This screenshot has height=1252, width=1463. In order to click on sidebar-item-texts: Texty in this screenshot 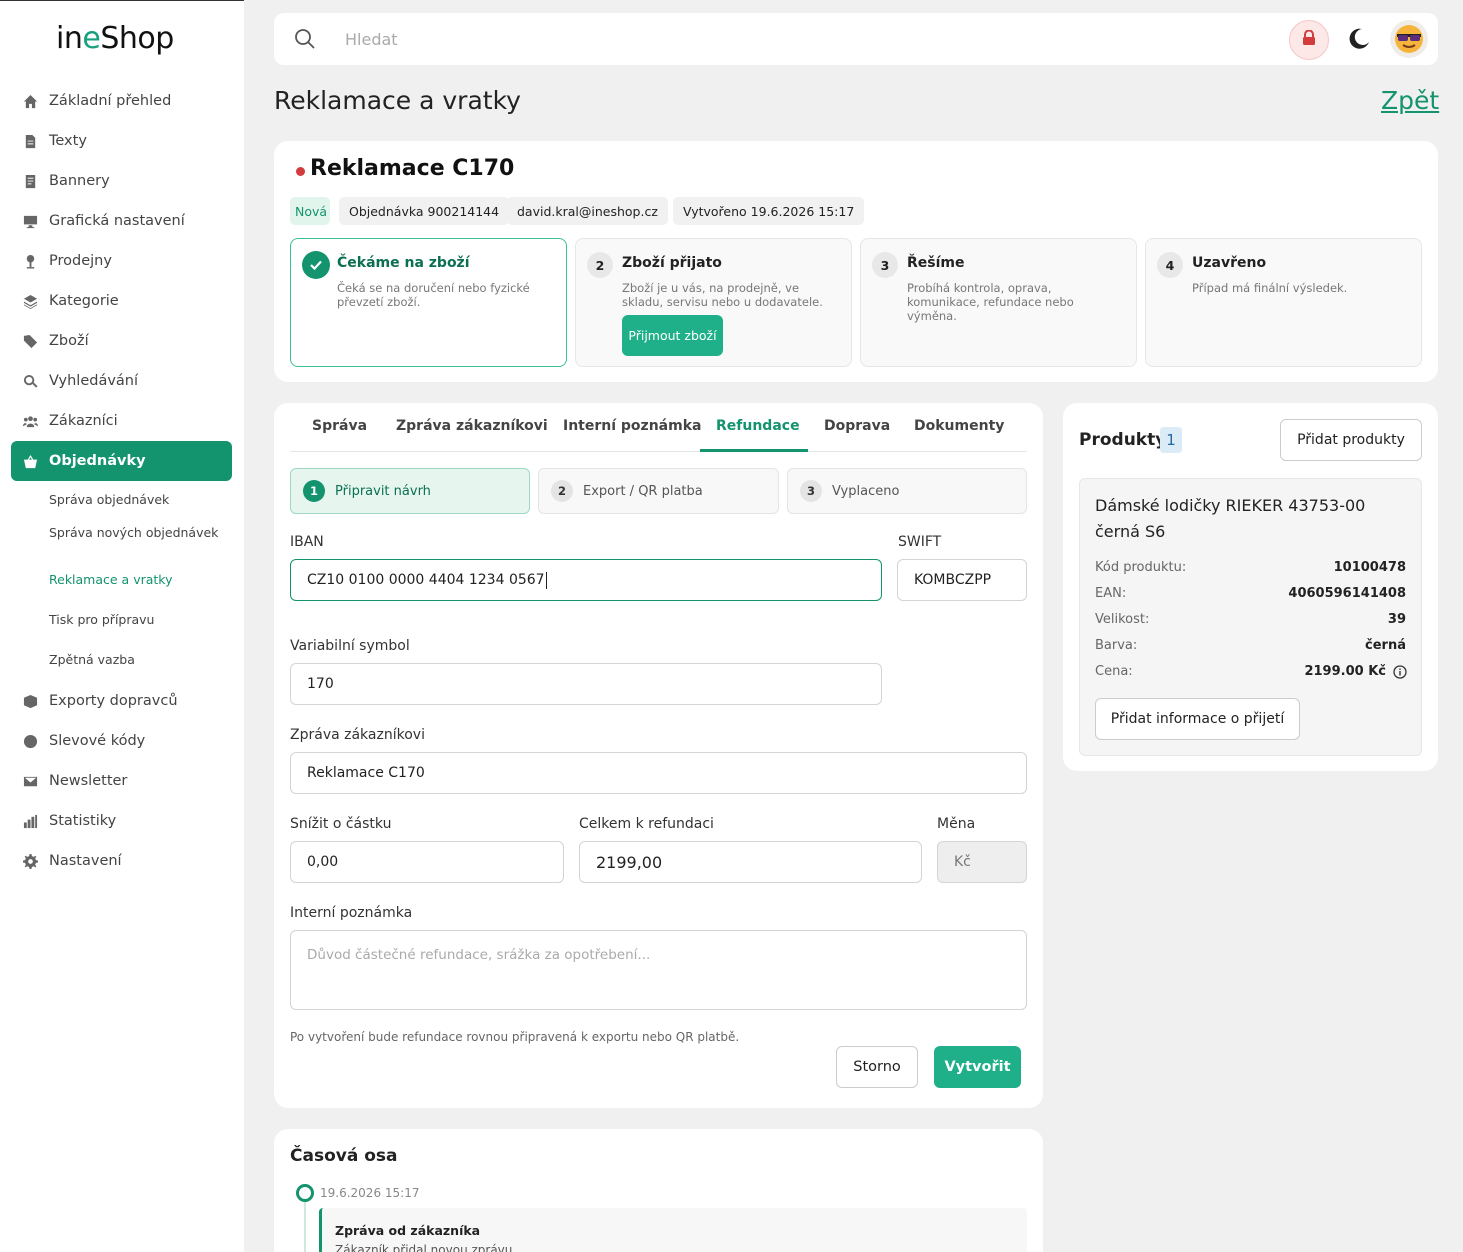, I will do `click(121, 141)`.